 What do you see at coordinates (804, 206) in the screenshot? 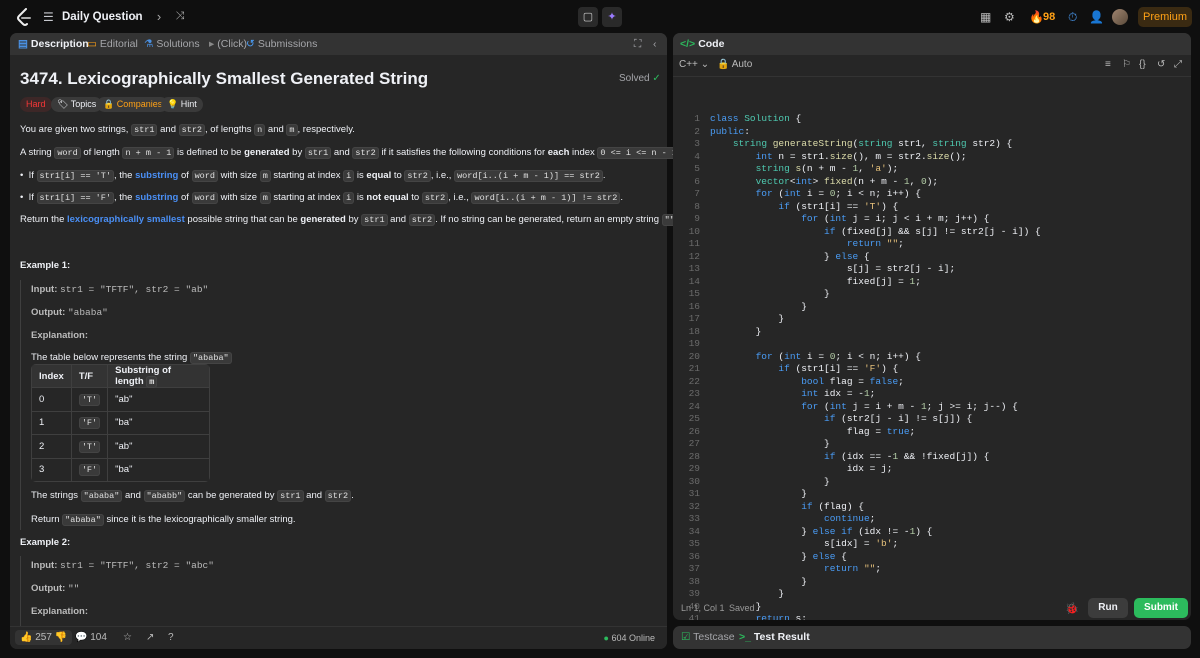
I see `code-line: if (str1[i] == 'T') {` at bounding box center [804, 206].